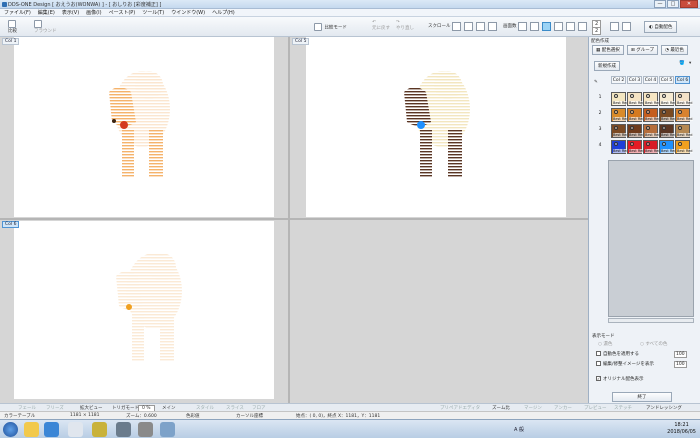  What do you see at coordinates (653, 344) in the screenshot?
I see `mode-all-option: ○ すべての色` at bounding box center [653, 344].